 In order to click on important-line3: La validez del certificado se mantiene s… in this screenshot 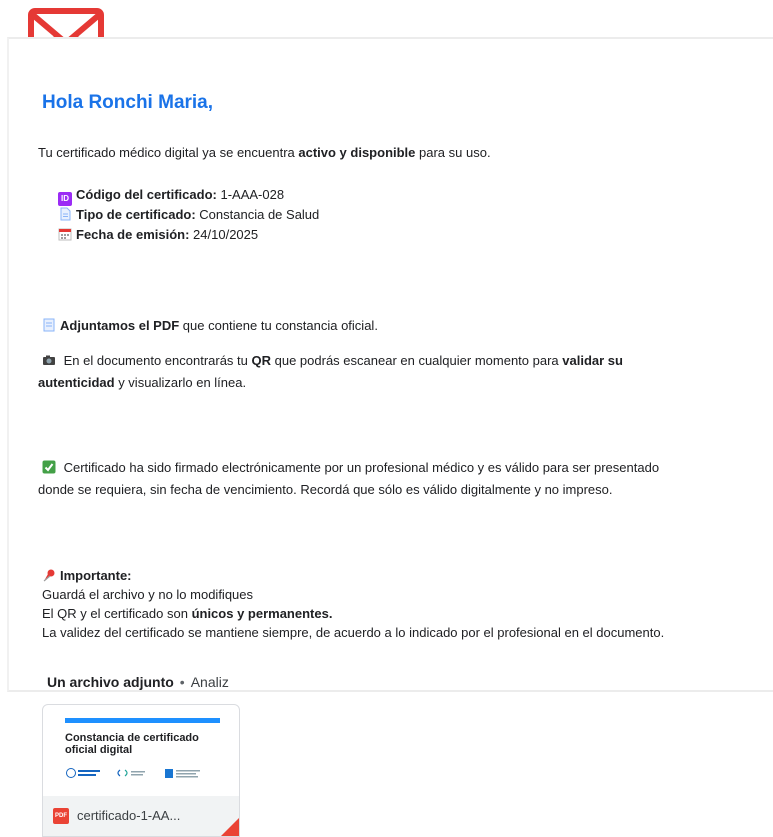, I will do `click(353, 632)`.